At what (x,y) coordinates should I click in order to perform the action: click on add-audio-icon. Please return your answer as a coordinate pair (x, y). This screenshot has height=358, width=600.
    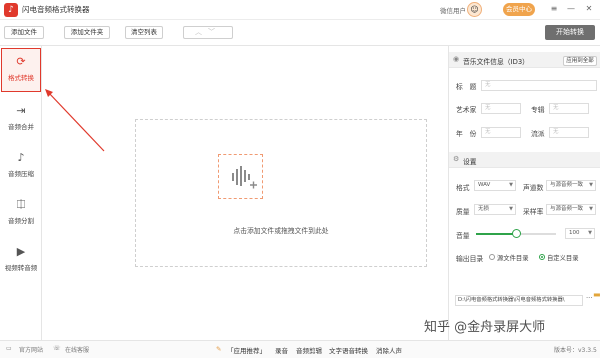
    Looking at the image, I should click on (240, 176).